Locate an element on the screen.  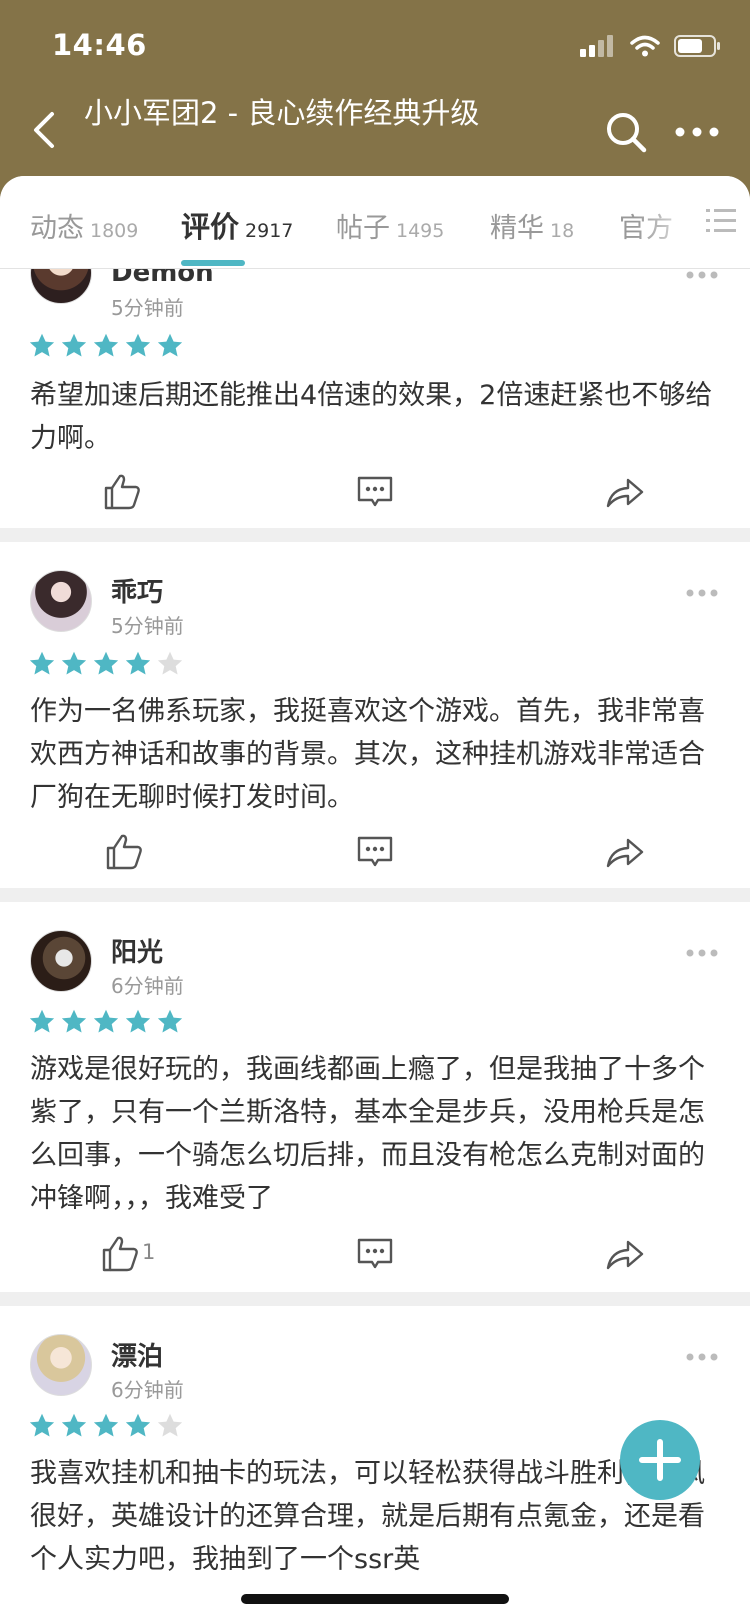
tab-bar: 动态1809 评价2917 帖子1495 精华18 官方 is located at coordinates (375, 222).